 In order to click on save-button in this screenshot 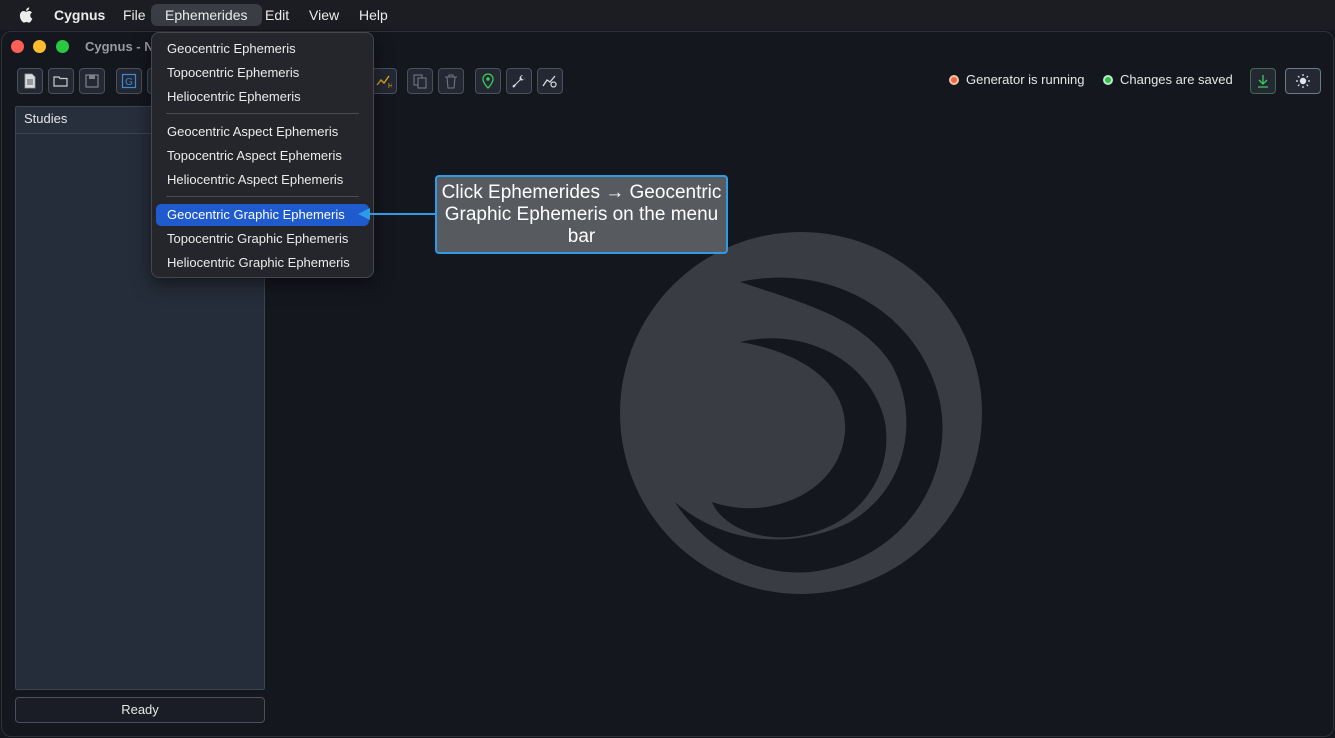, I will do `click(92, 81)`.